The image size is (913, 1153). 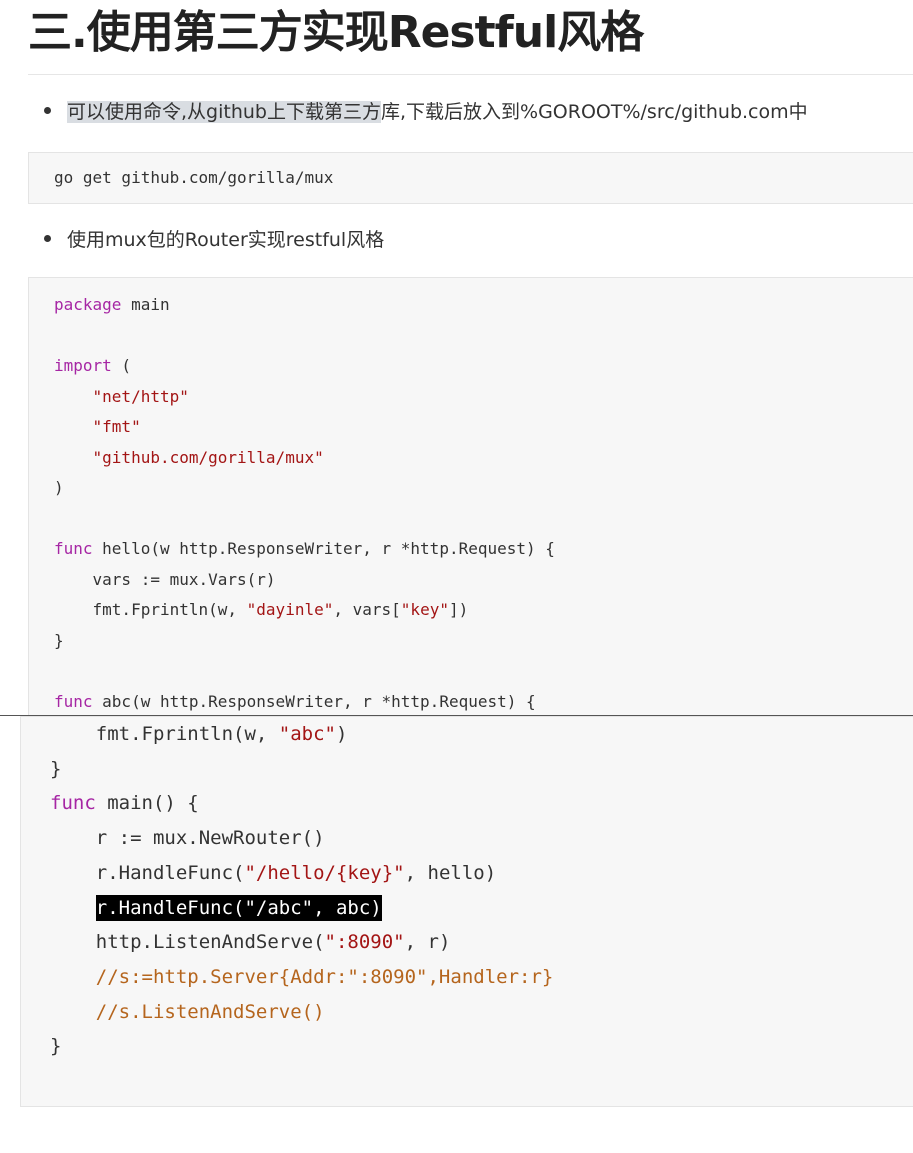 What do you see at coordinates (307, 734) in the screenshot?
I see `code-token: "abc"` at bounding box center [307, 734].